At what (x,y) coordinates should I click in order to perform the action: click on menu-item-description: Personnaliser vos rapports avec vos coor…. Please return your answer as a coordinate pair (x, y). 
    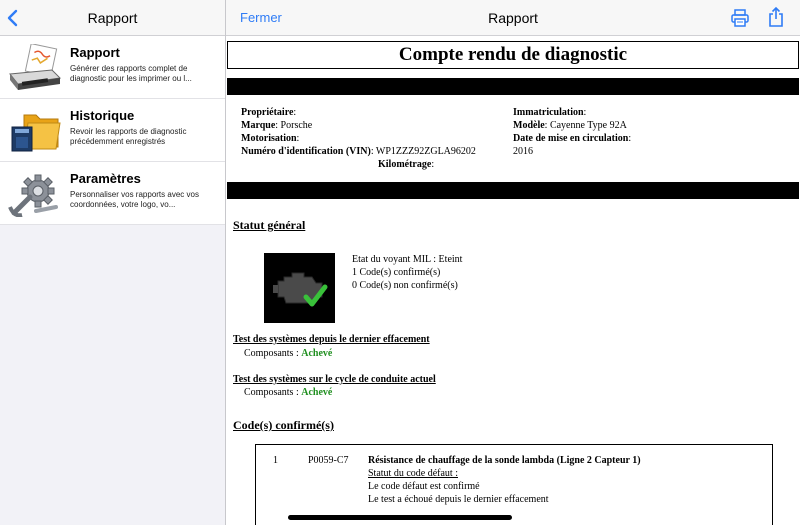
    Looking at the image, I should click on (134, 199).